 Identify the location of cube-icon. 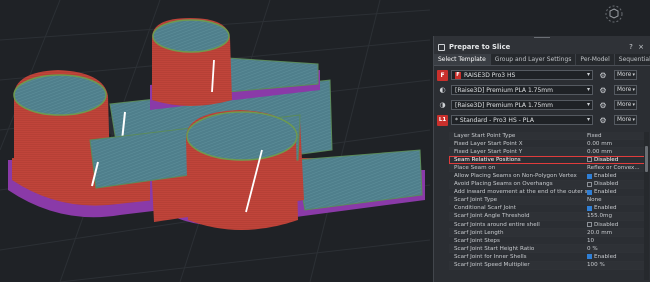
(614, 14).